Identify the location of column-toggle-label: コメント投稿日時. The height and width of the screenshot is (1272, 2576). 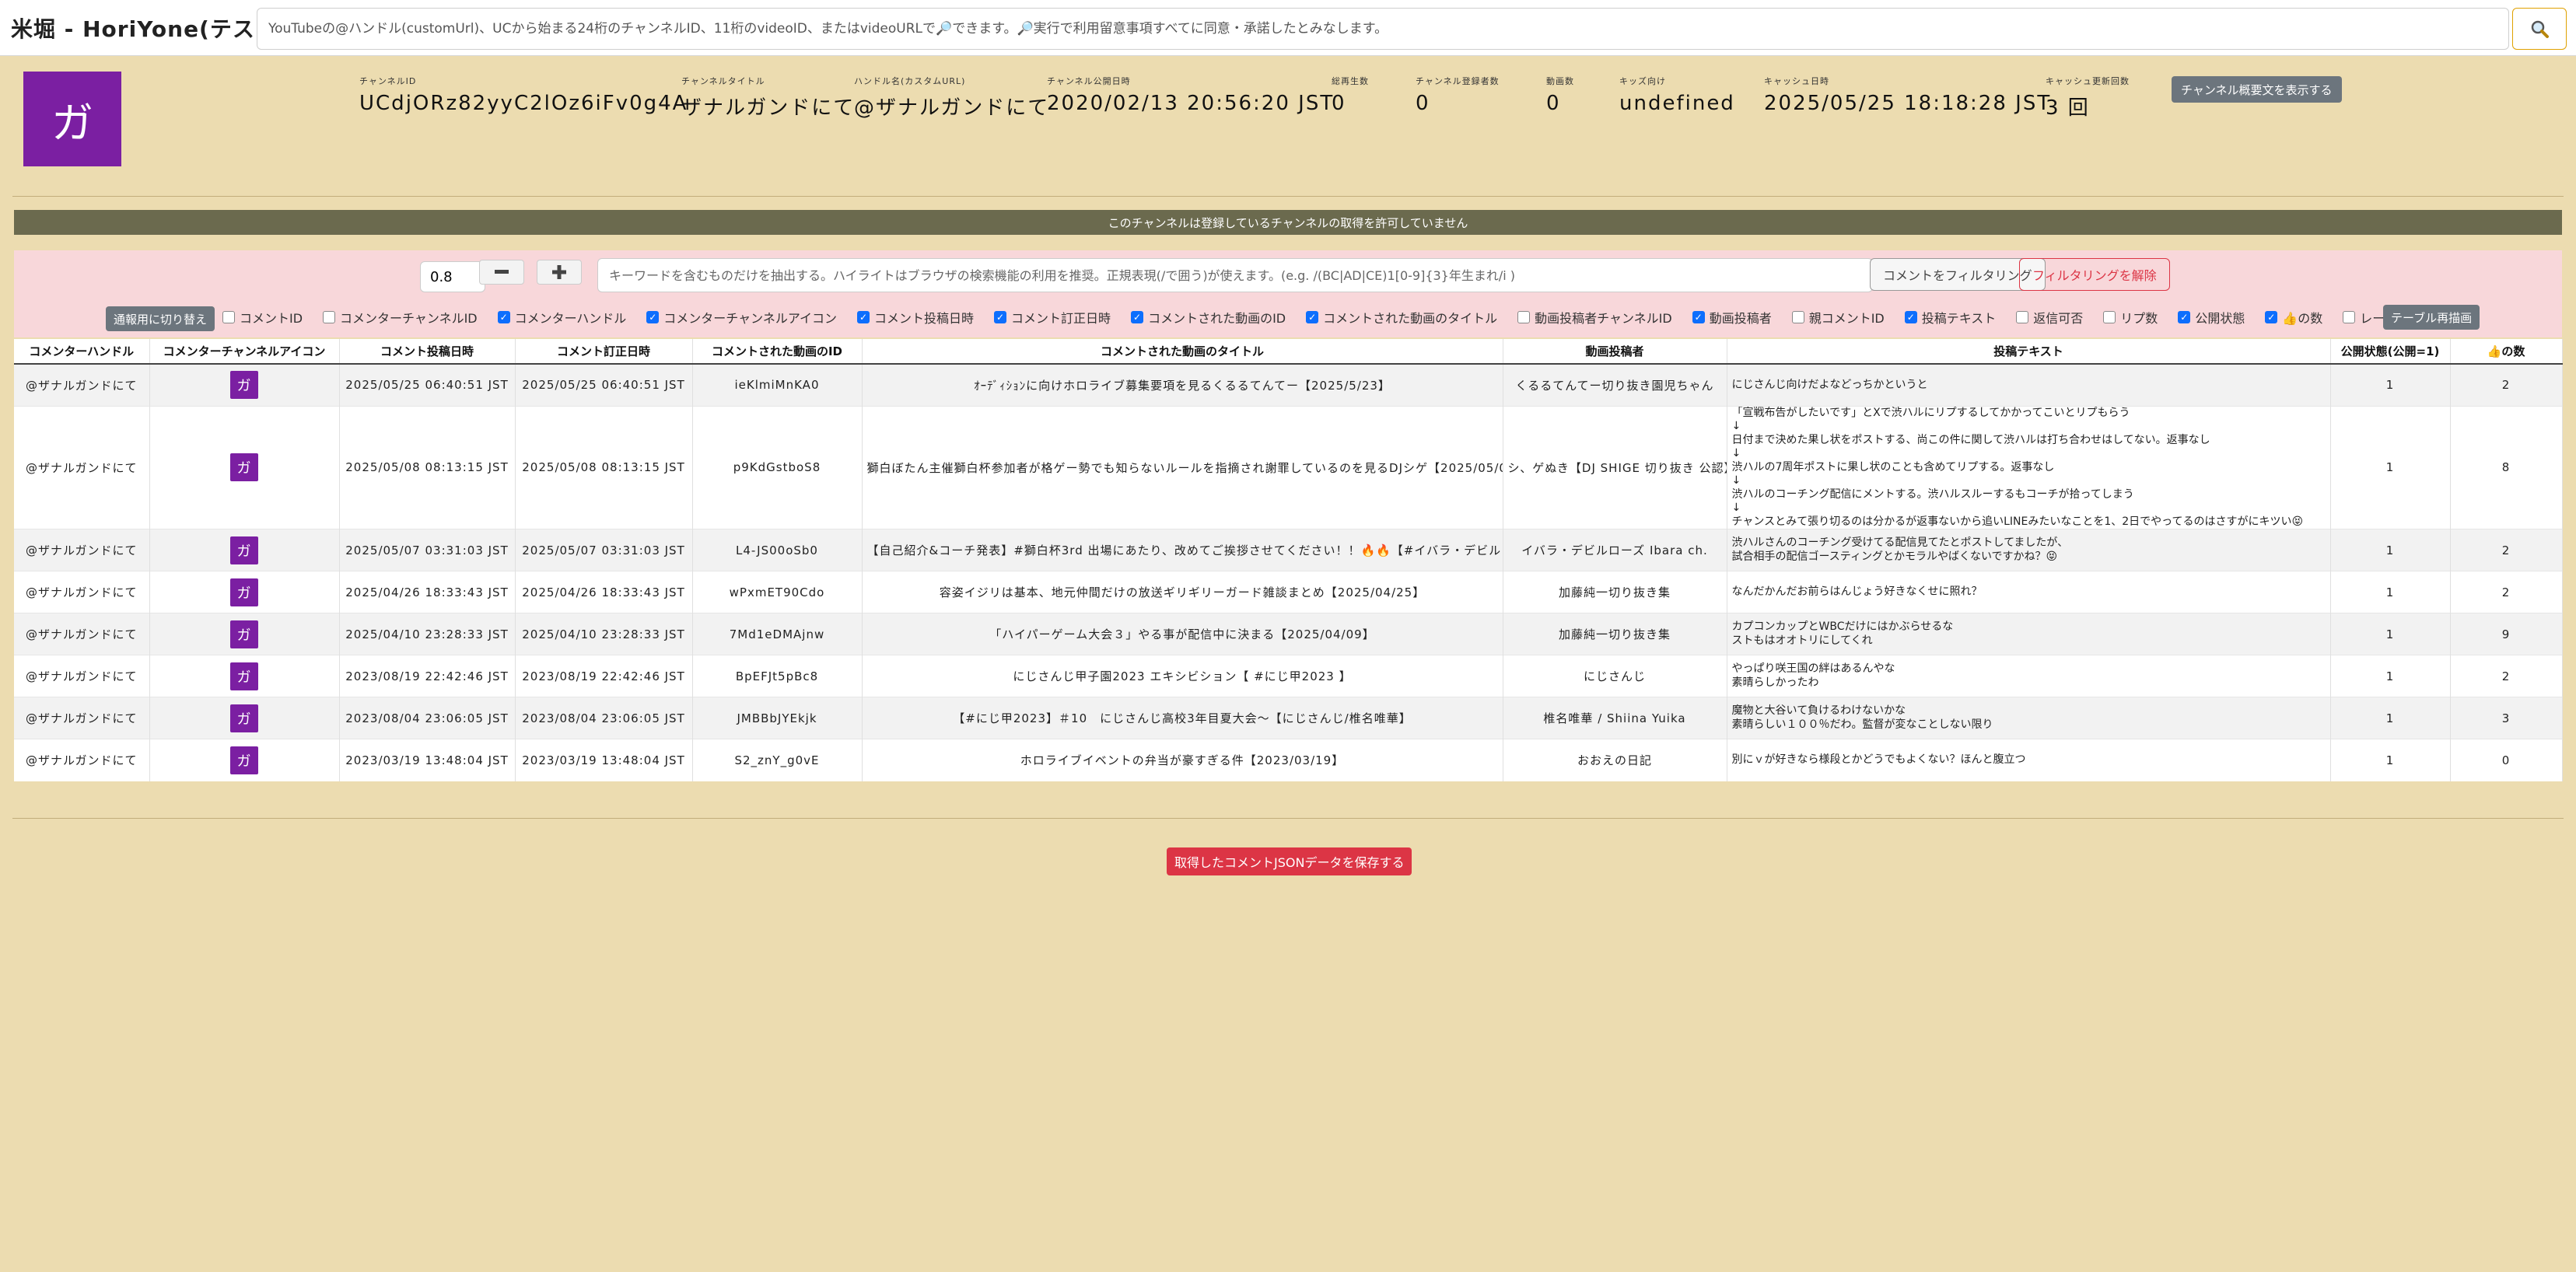
(925, 319).